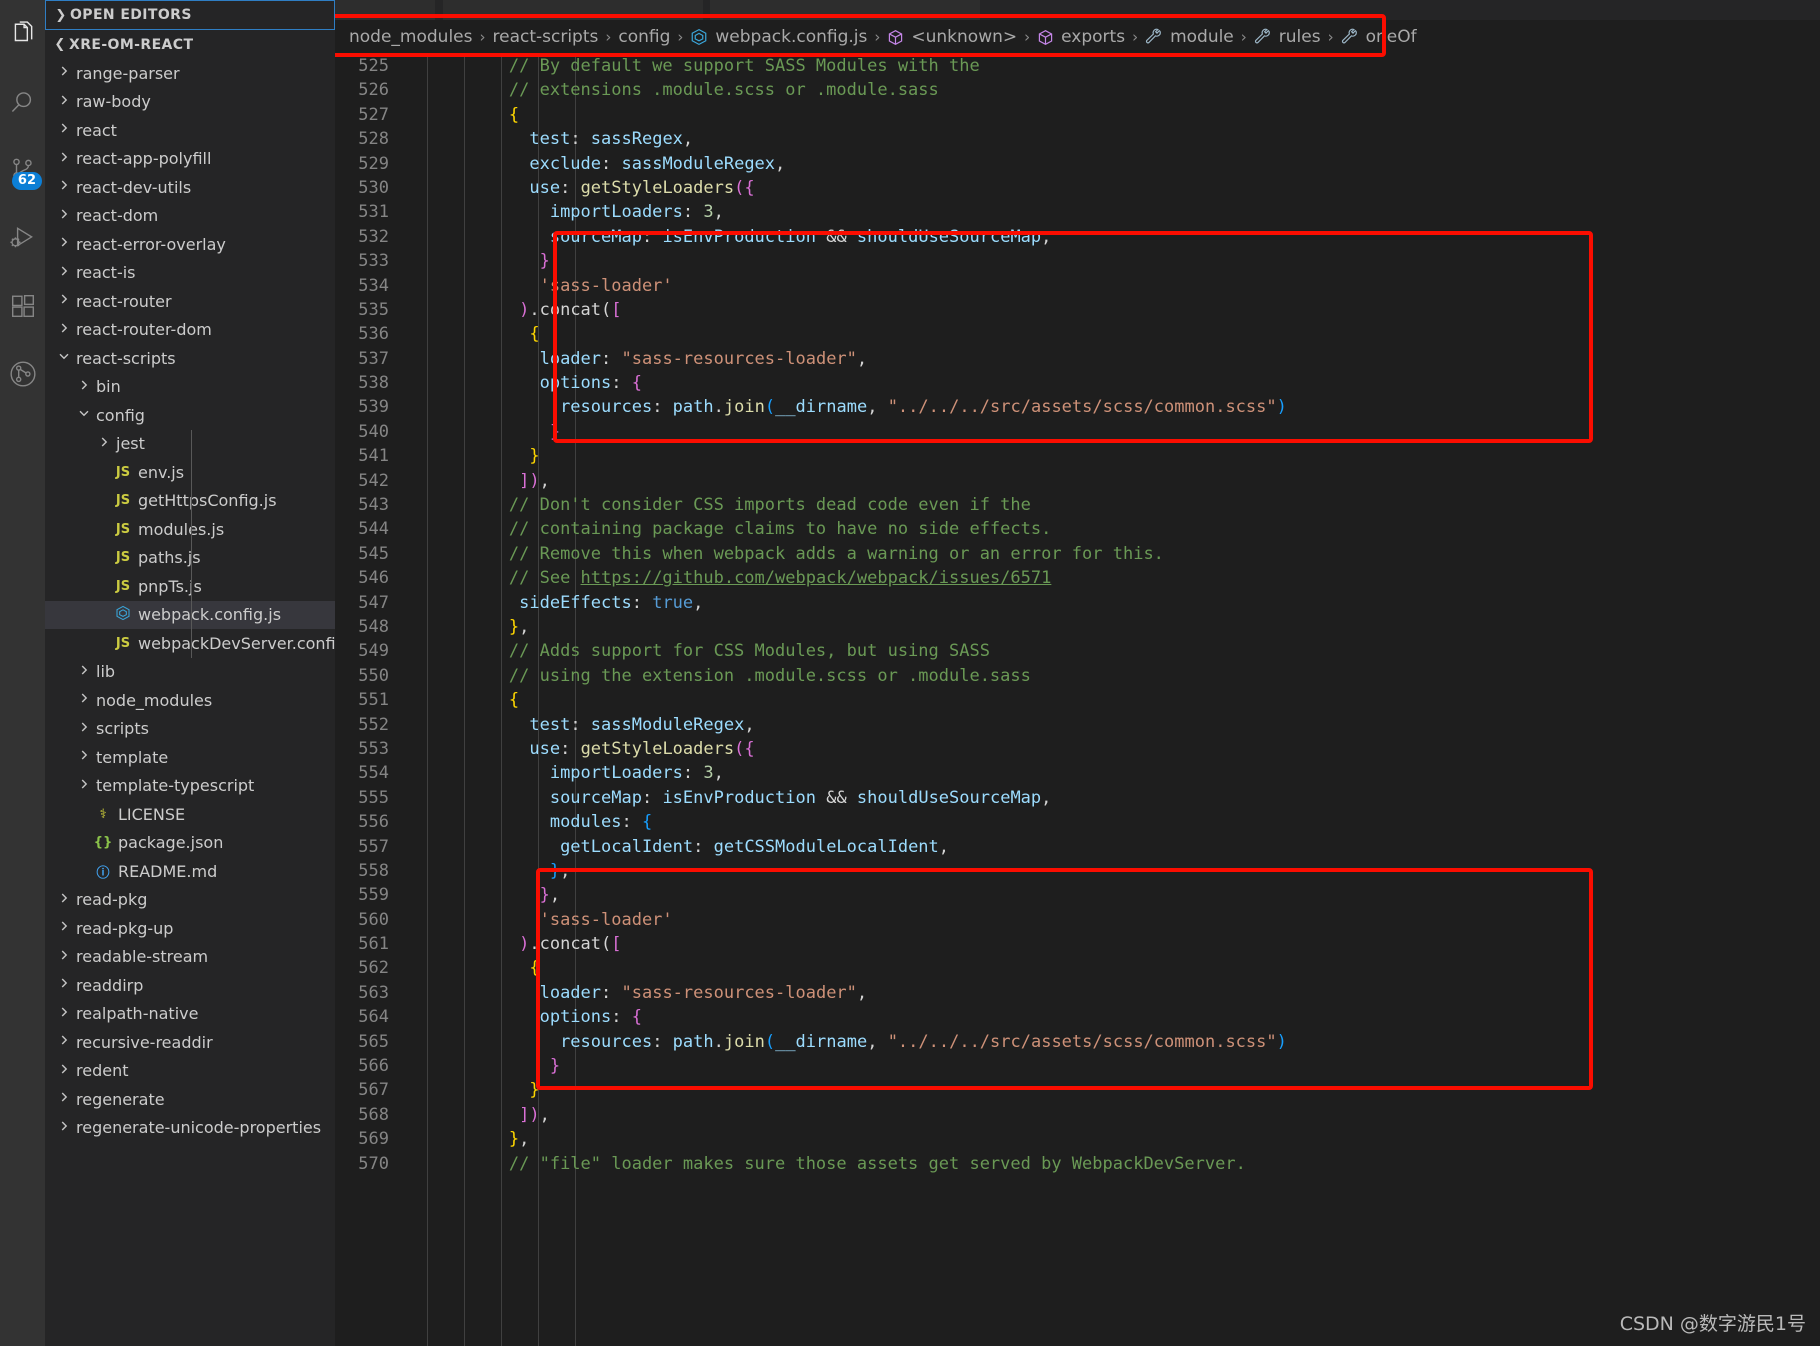 The height and width of the screenshot is (1346, 1820). I want to click on activity-item-run-and-debug, so click(22, 238).